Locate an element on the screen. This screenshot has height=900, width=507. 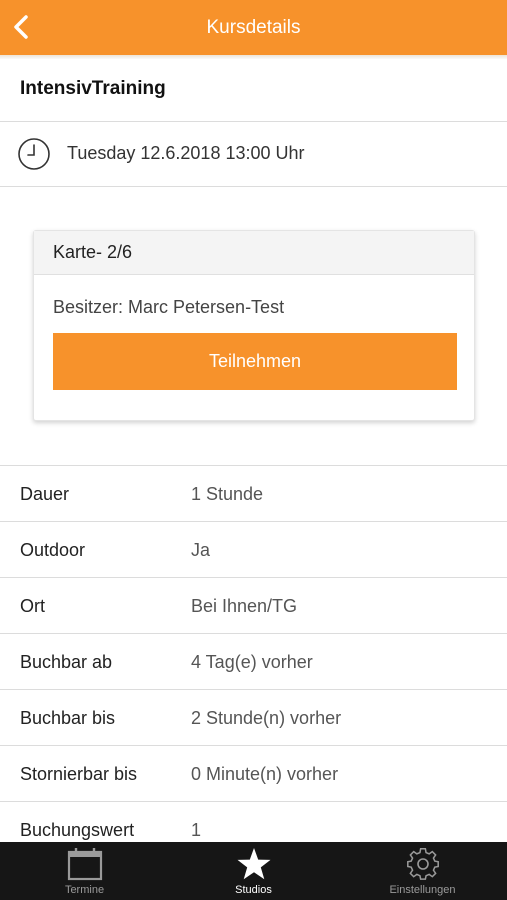
detail-value: 4 Tag(e) vorher is located at coordinates (252, 662).